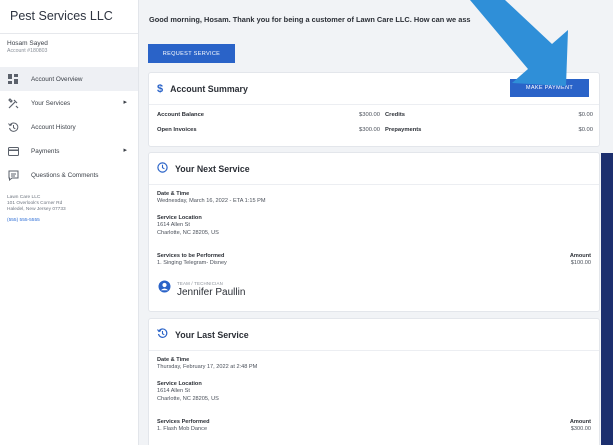 This screenshot has height=445, width=613. Describe the element at coordinates (369, 130) in the screenshot. I see `open-invoices-value: $300.00` at that location.